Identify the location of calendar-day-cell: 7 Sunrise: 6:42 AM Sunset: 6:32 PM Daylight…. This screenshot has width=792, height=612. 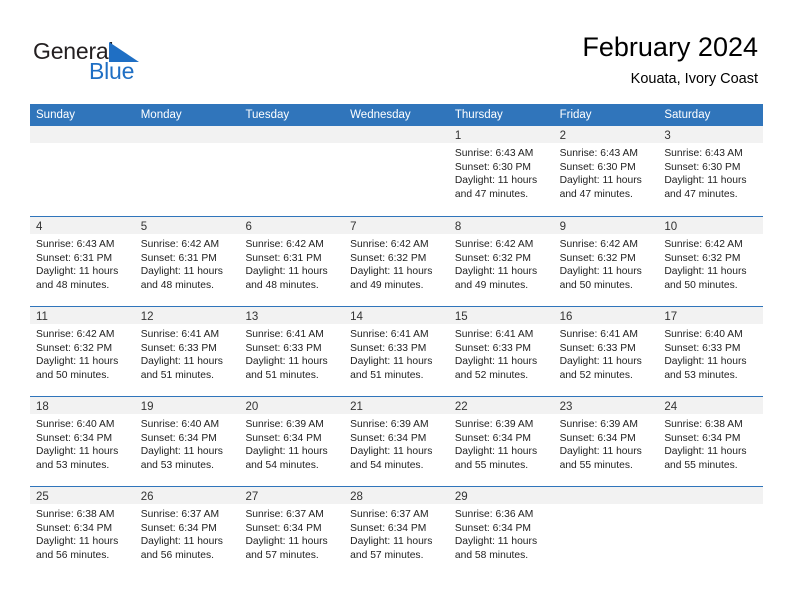
(396, 261).